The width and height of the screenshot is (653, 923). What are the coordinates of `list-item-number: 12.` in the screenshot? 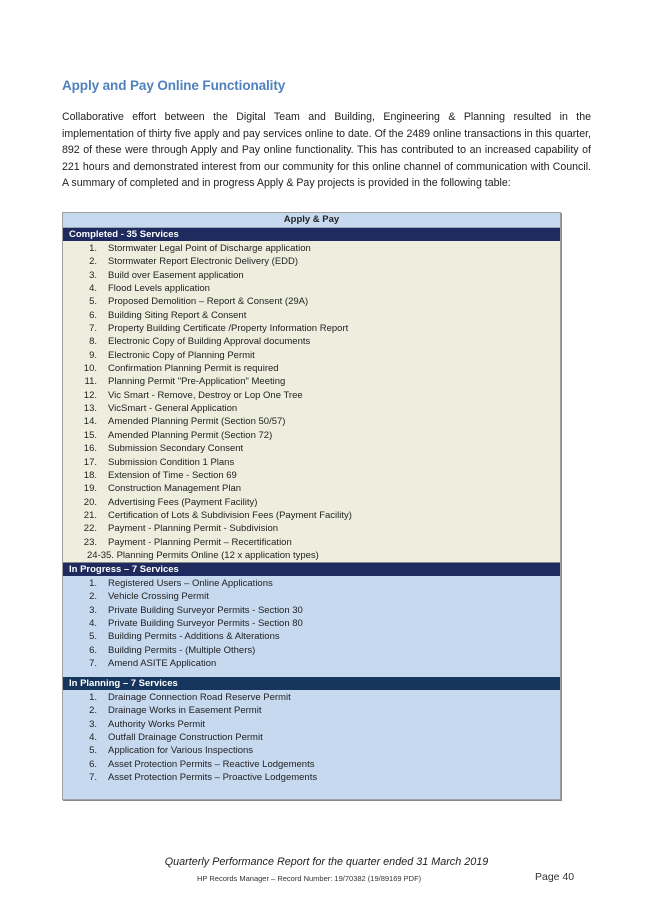 It's located at (90, 395).